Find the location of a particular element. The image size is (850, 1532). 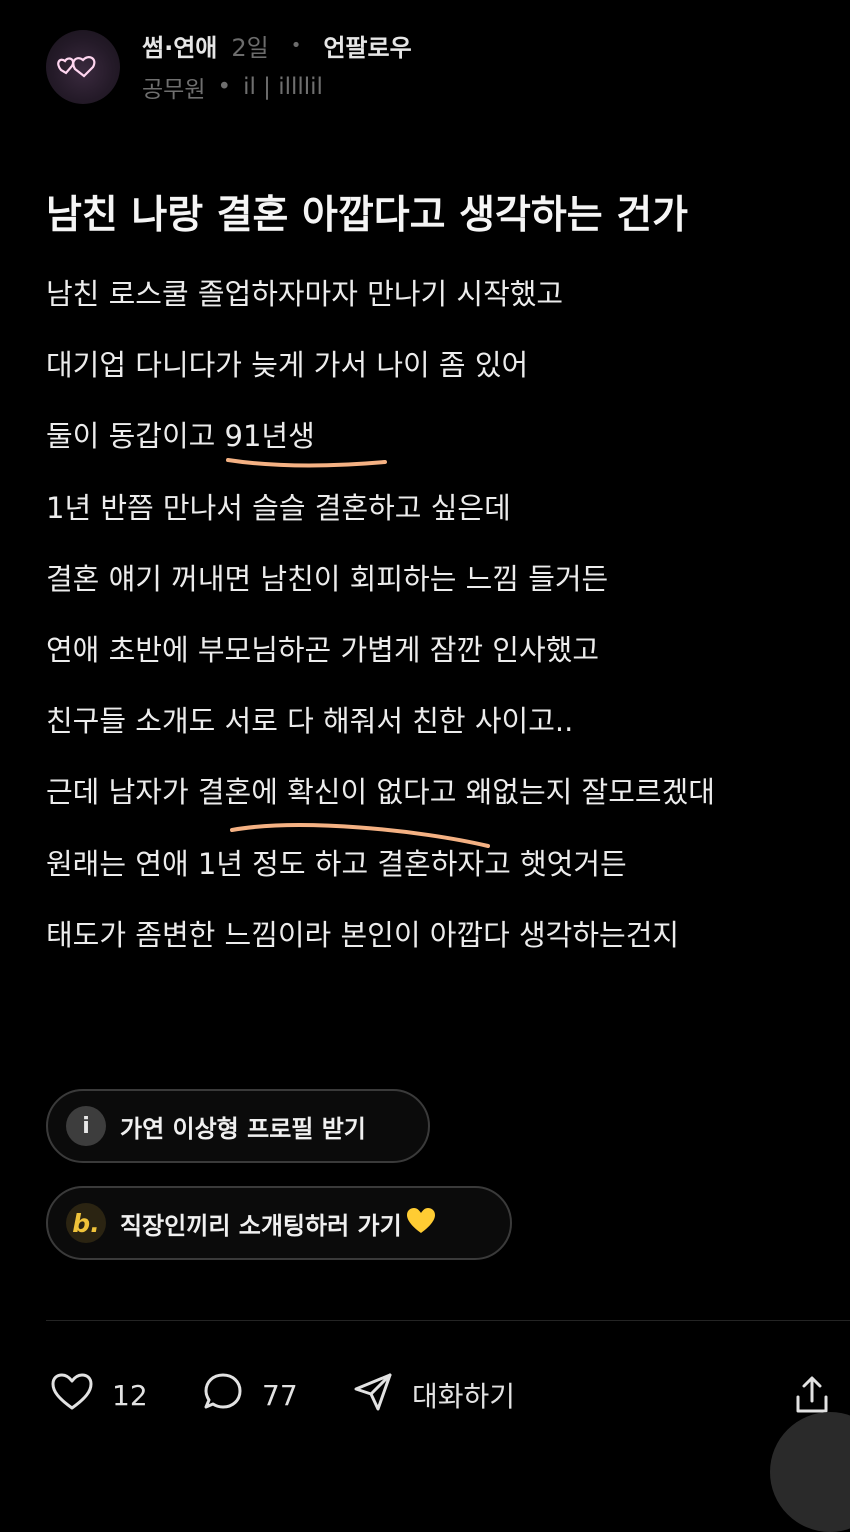

send-icon is located at coordinates (373, 1395).